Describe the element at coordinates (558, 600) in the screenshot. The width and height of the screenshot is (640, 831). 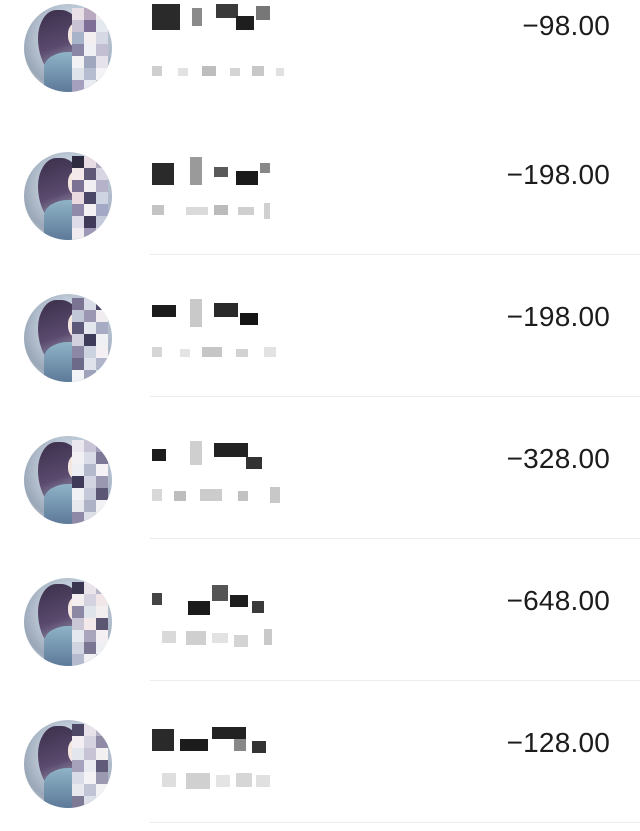
I see `transaction-amount: −648.00` at that location.